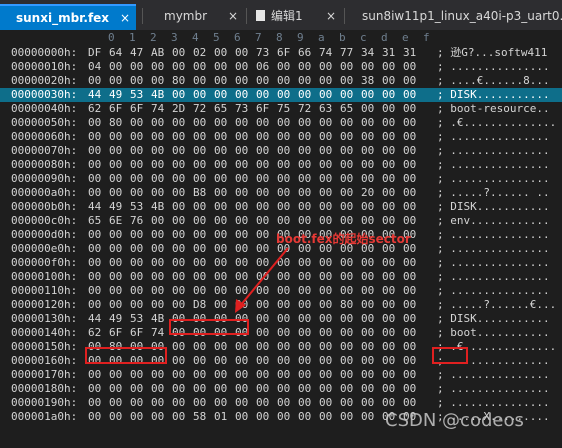  What do you see at coordinates (304, 109) in the screenshot?
I see `hex-byte: 72` at bounding box center [304, 109].